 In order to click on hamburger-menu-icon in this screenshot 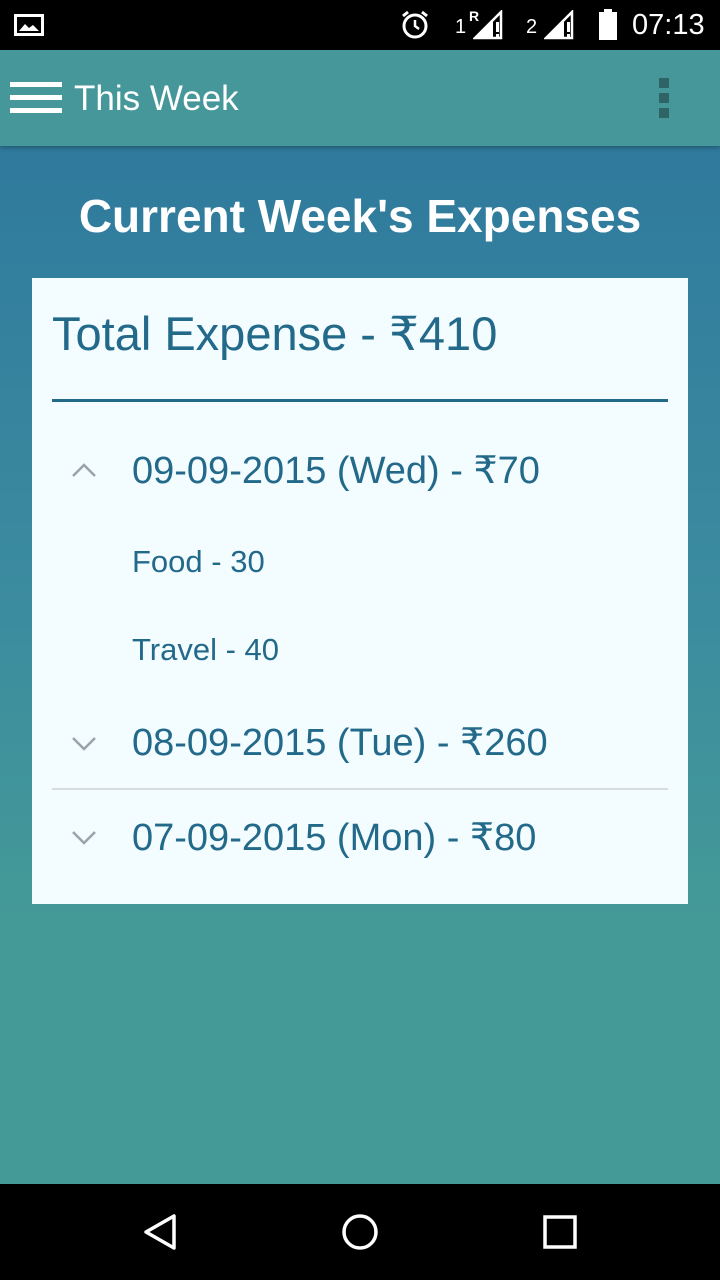, I will do `click(36, 98)`.